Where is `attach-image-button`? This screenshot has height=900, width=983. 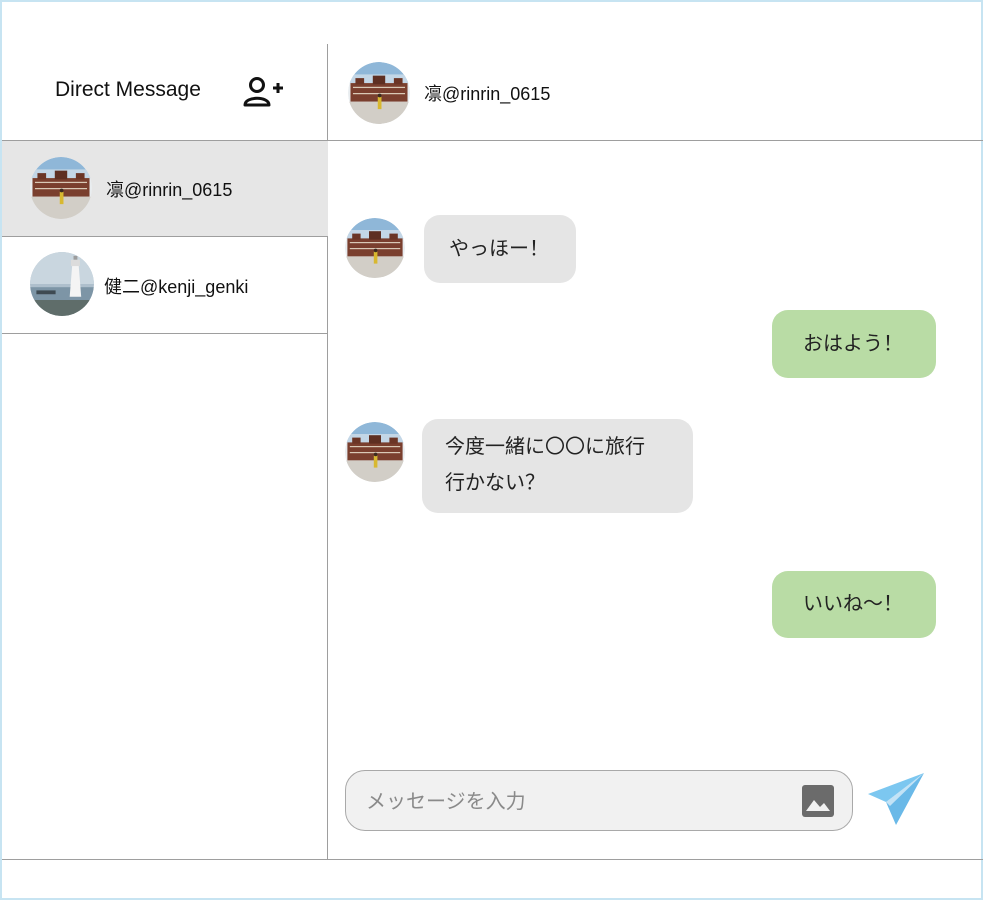
attach-image-button is located at coordinates (818, 801).